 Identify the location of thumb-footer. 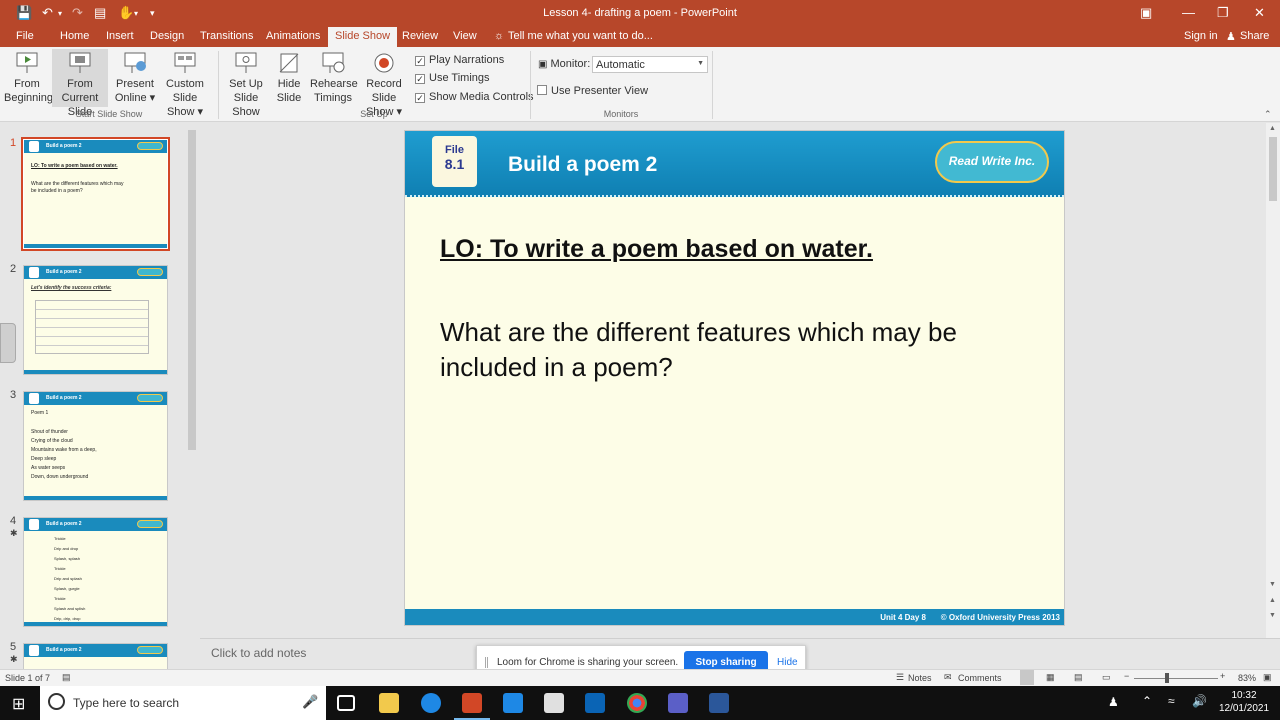
(95, 624).